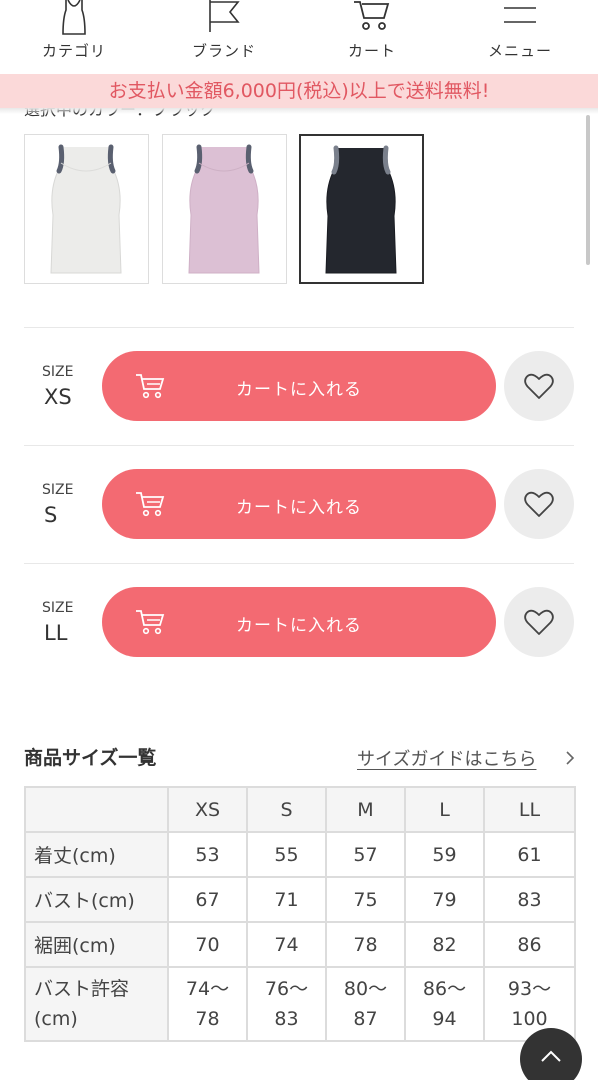  I want to click on nav-category: カテゴリ, so click(74, 37).